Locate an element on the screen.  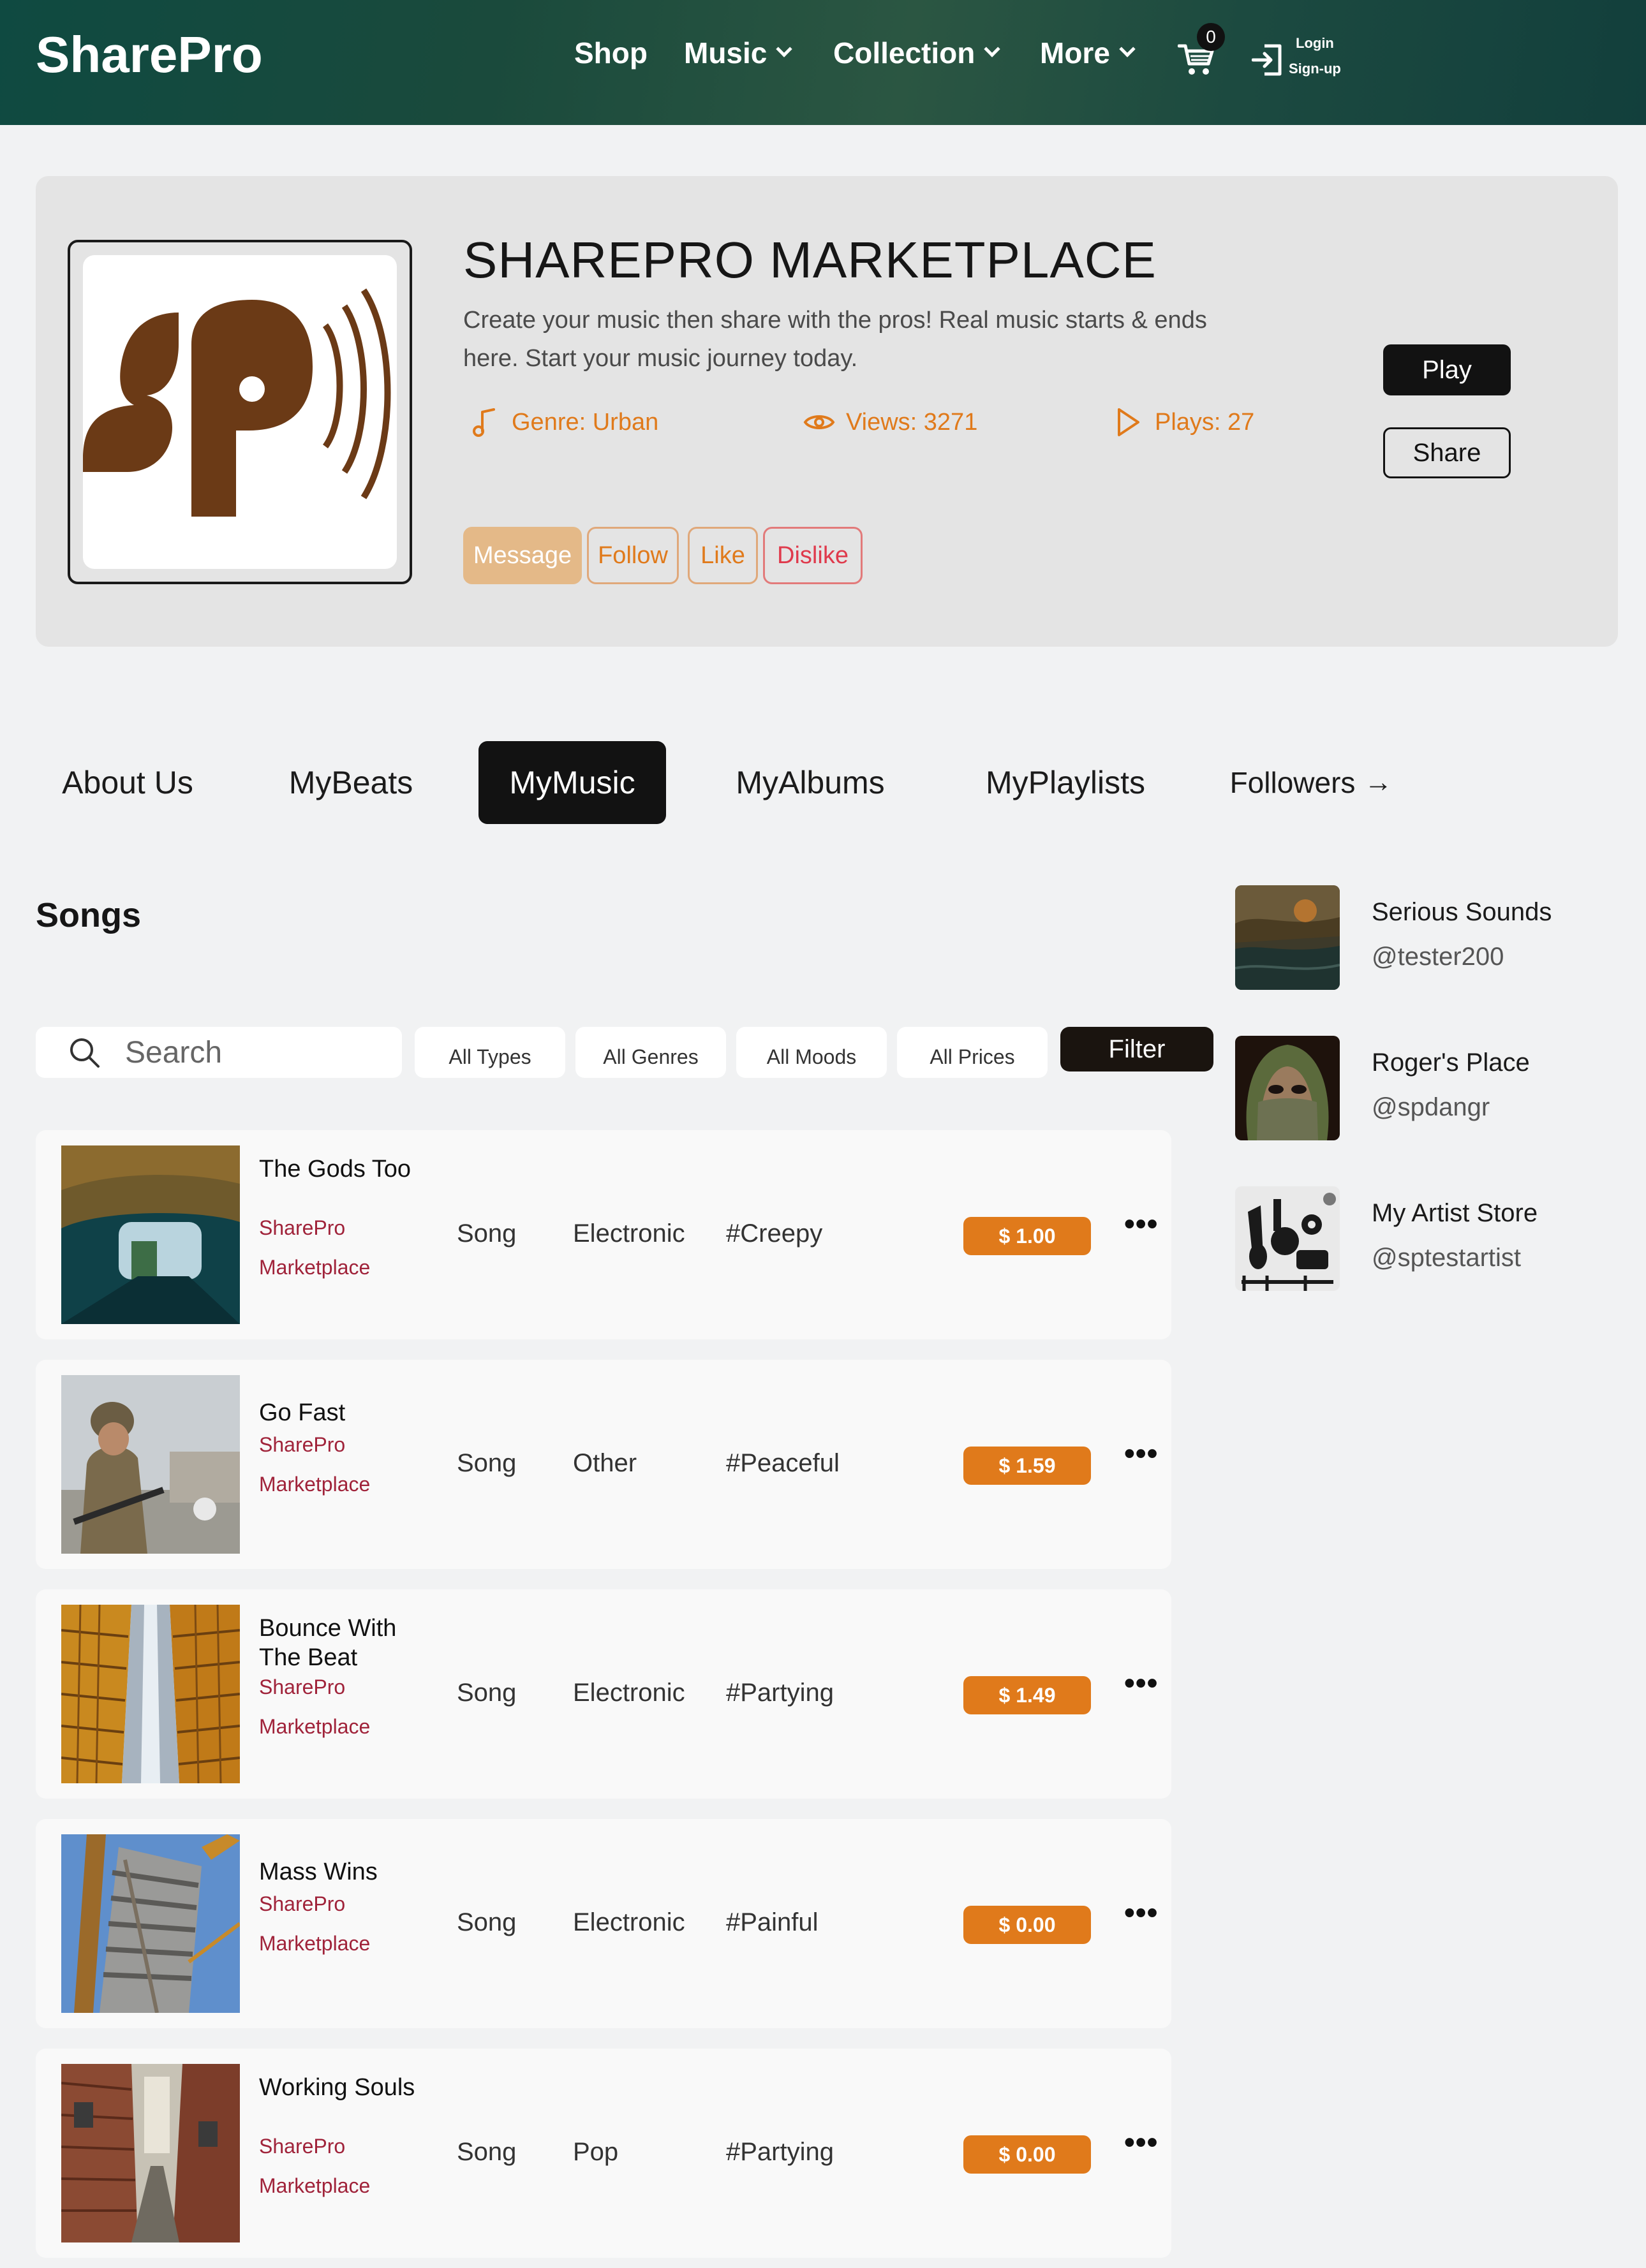
nav-music-label: Music is located at coordinates (725, 53).